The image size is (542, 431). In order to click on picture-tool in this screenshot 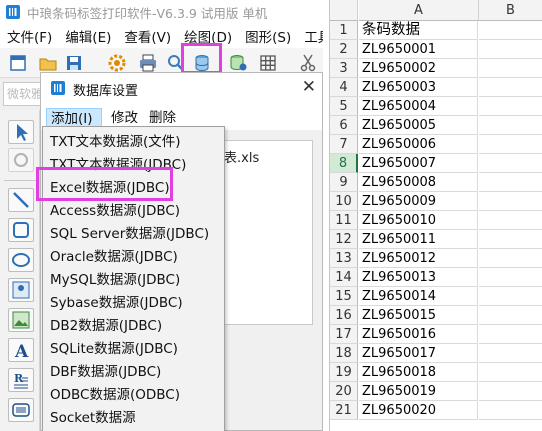, I will do `click(21, 320)`.